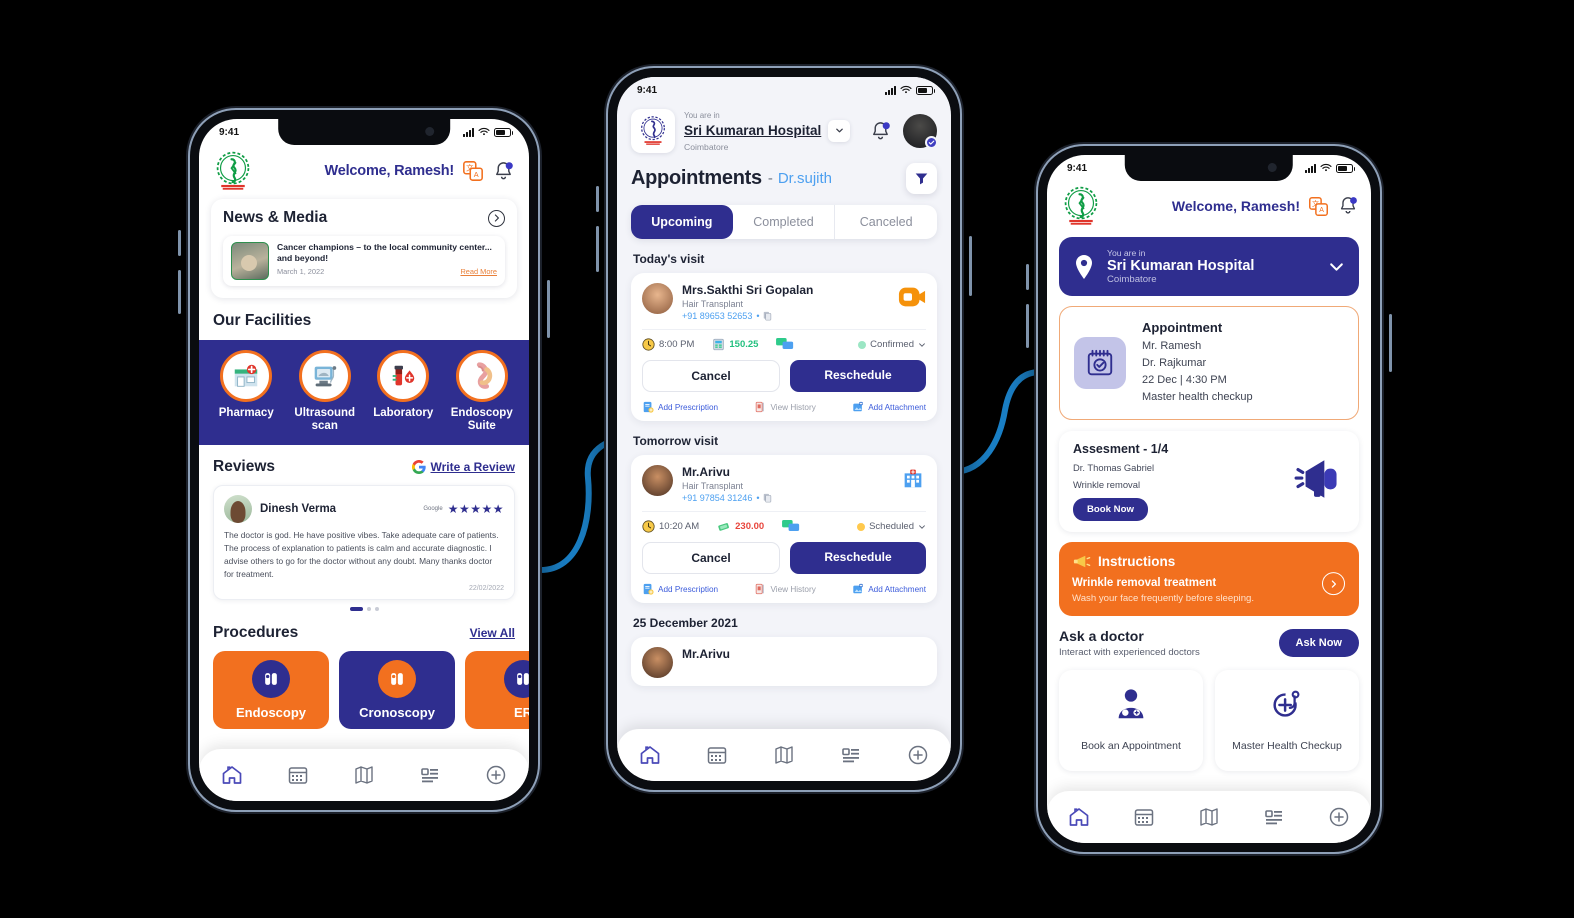 The image size is (1574, 918). I want to click on patient-phone: +91 97854 31246 •, so click(727, 498).